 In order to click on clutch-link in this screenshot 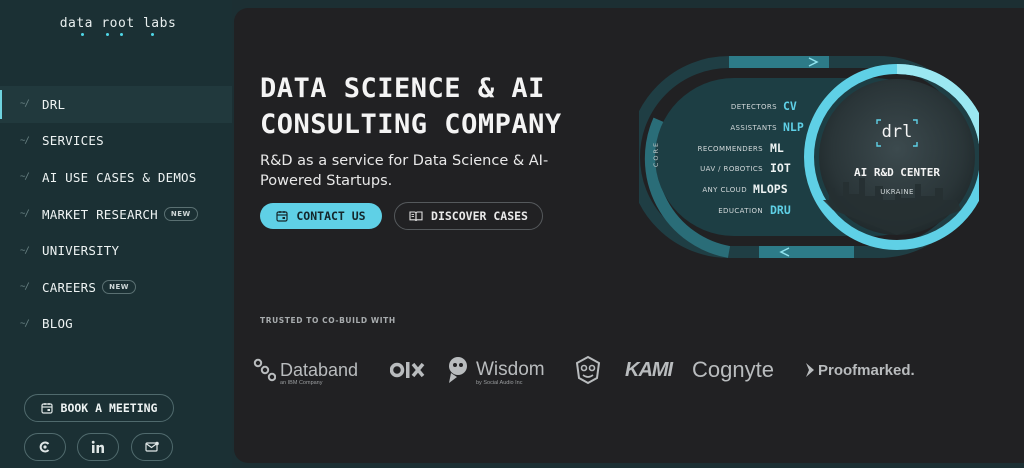, I will do `click(45, 447)`.